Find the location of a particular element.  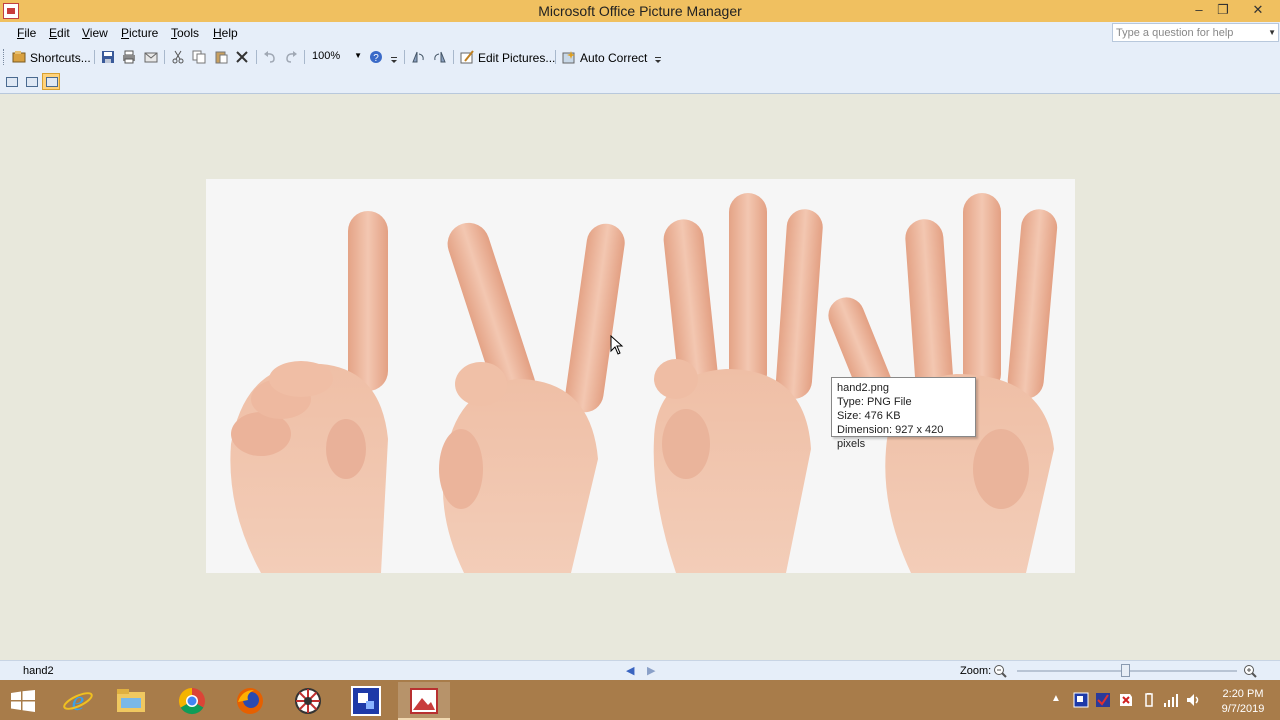

file-explorer-taskbar-button is located at coordinates (131, 701).